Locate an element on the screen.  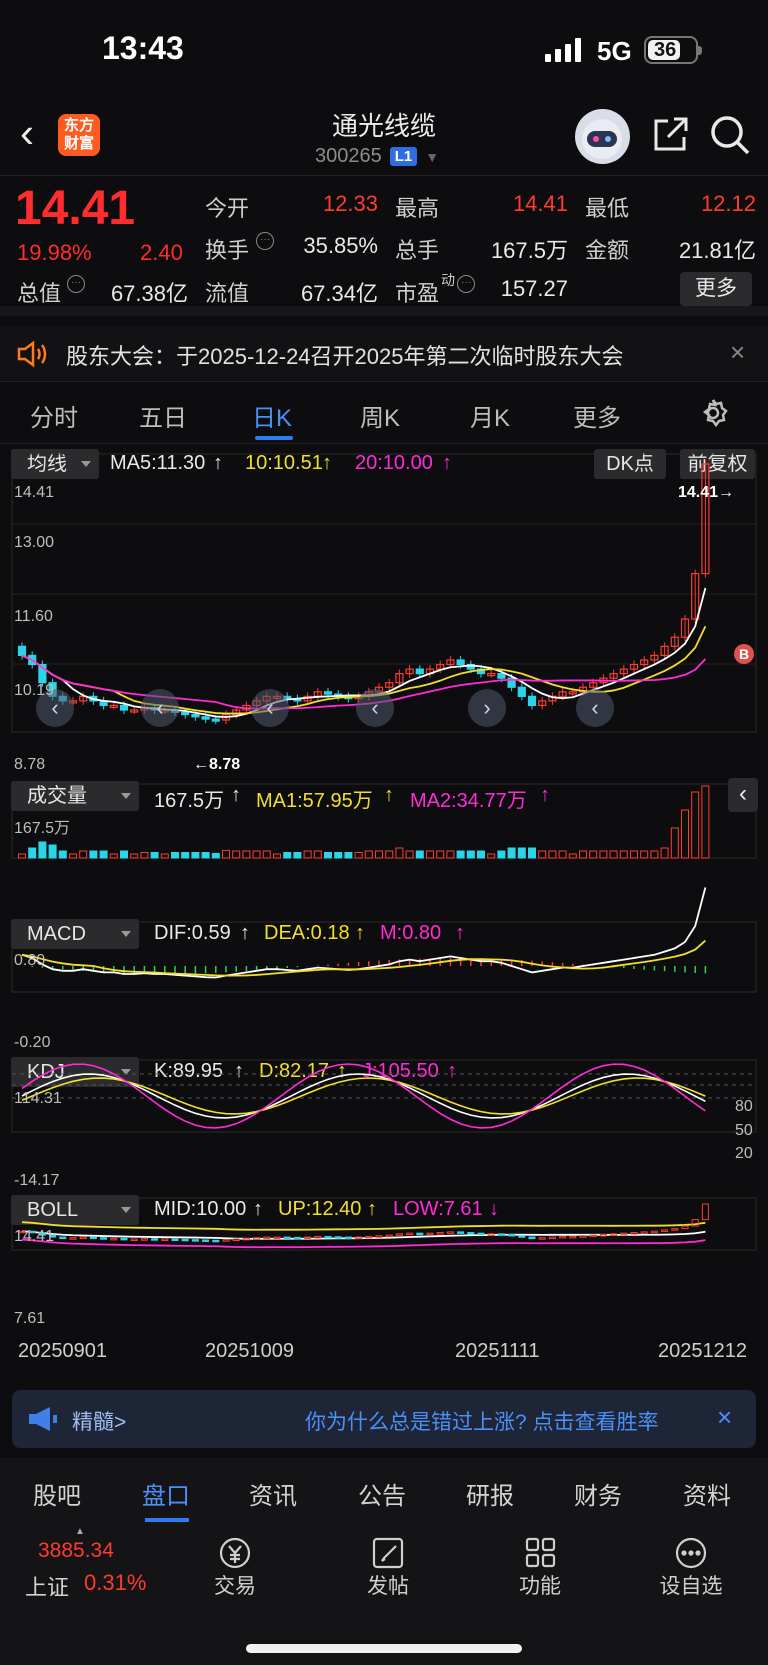
k-y-10: 10.19 is located at coordinates (34, 690).